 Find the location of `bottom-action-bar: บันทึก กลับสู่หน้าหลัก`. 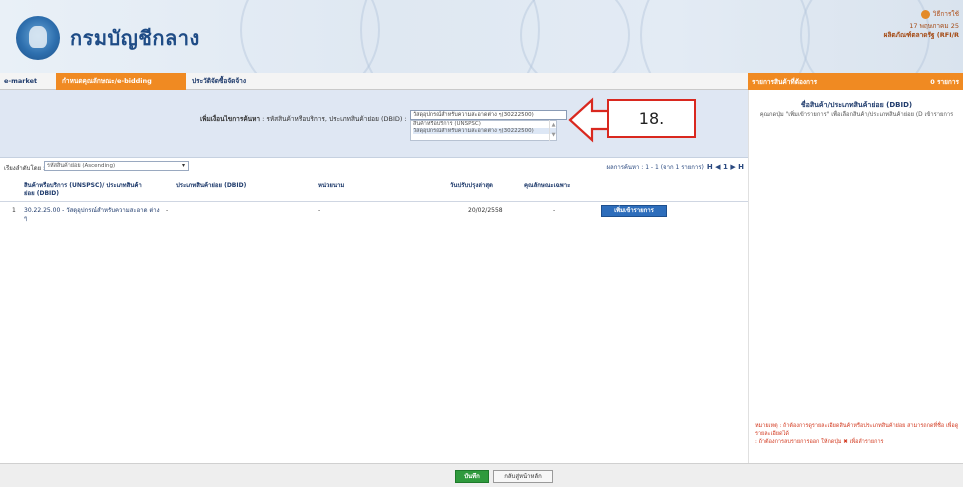

bottom-action-bar: บันทึก กลับสู่หน้าหลัก is located at coordinates (481, 475).